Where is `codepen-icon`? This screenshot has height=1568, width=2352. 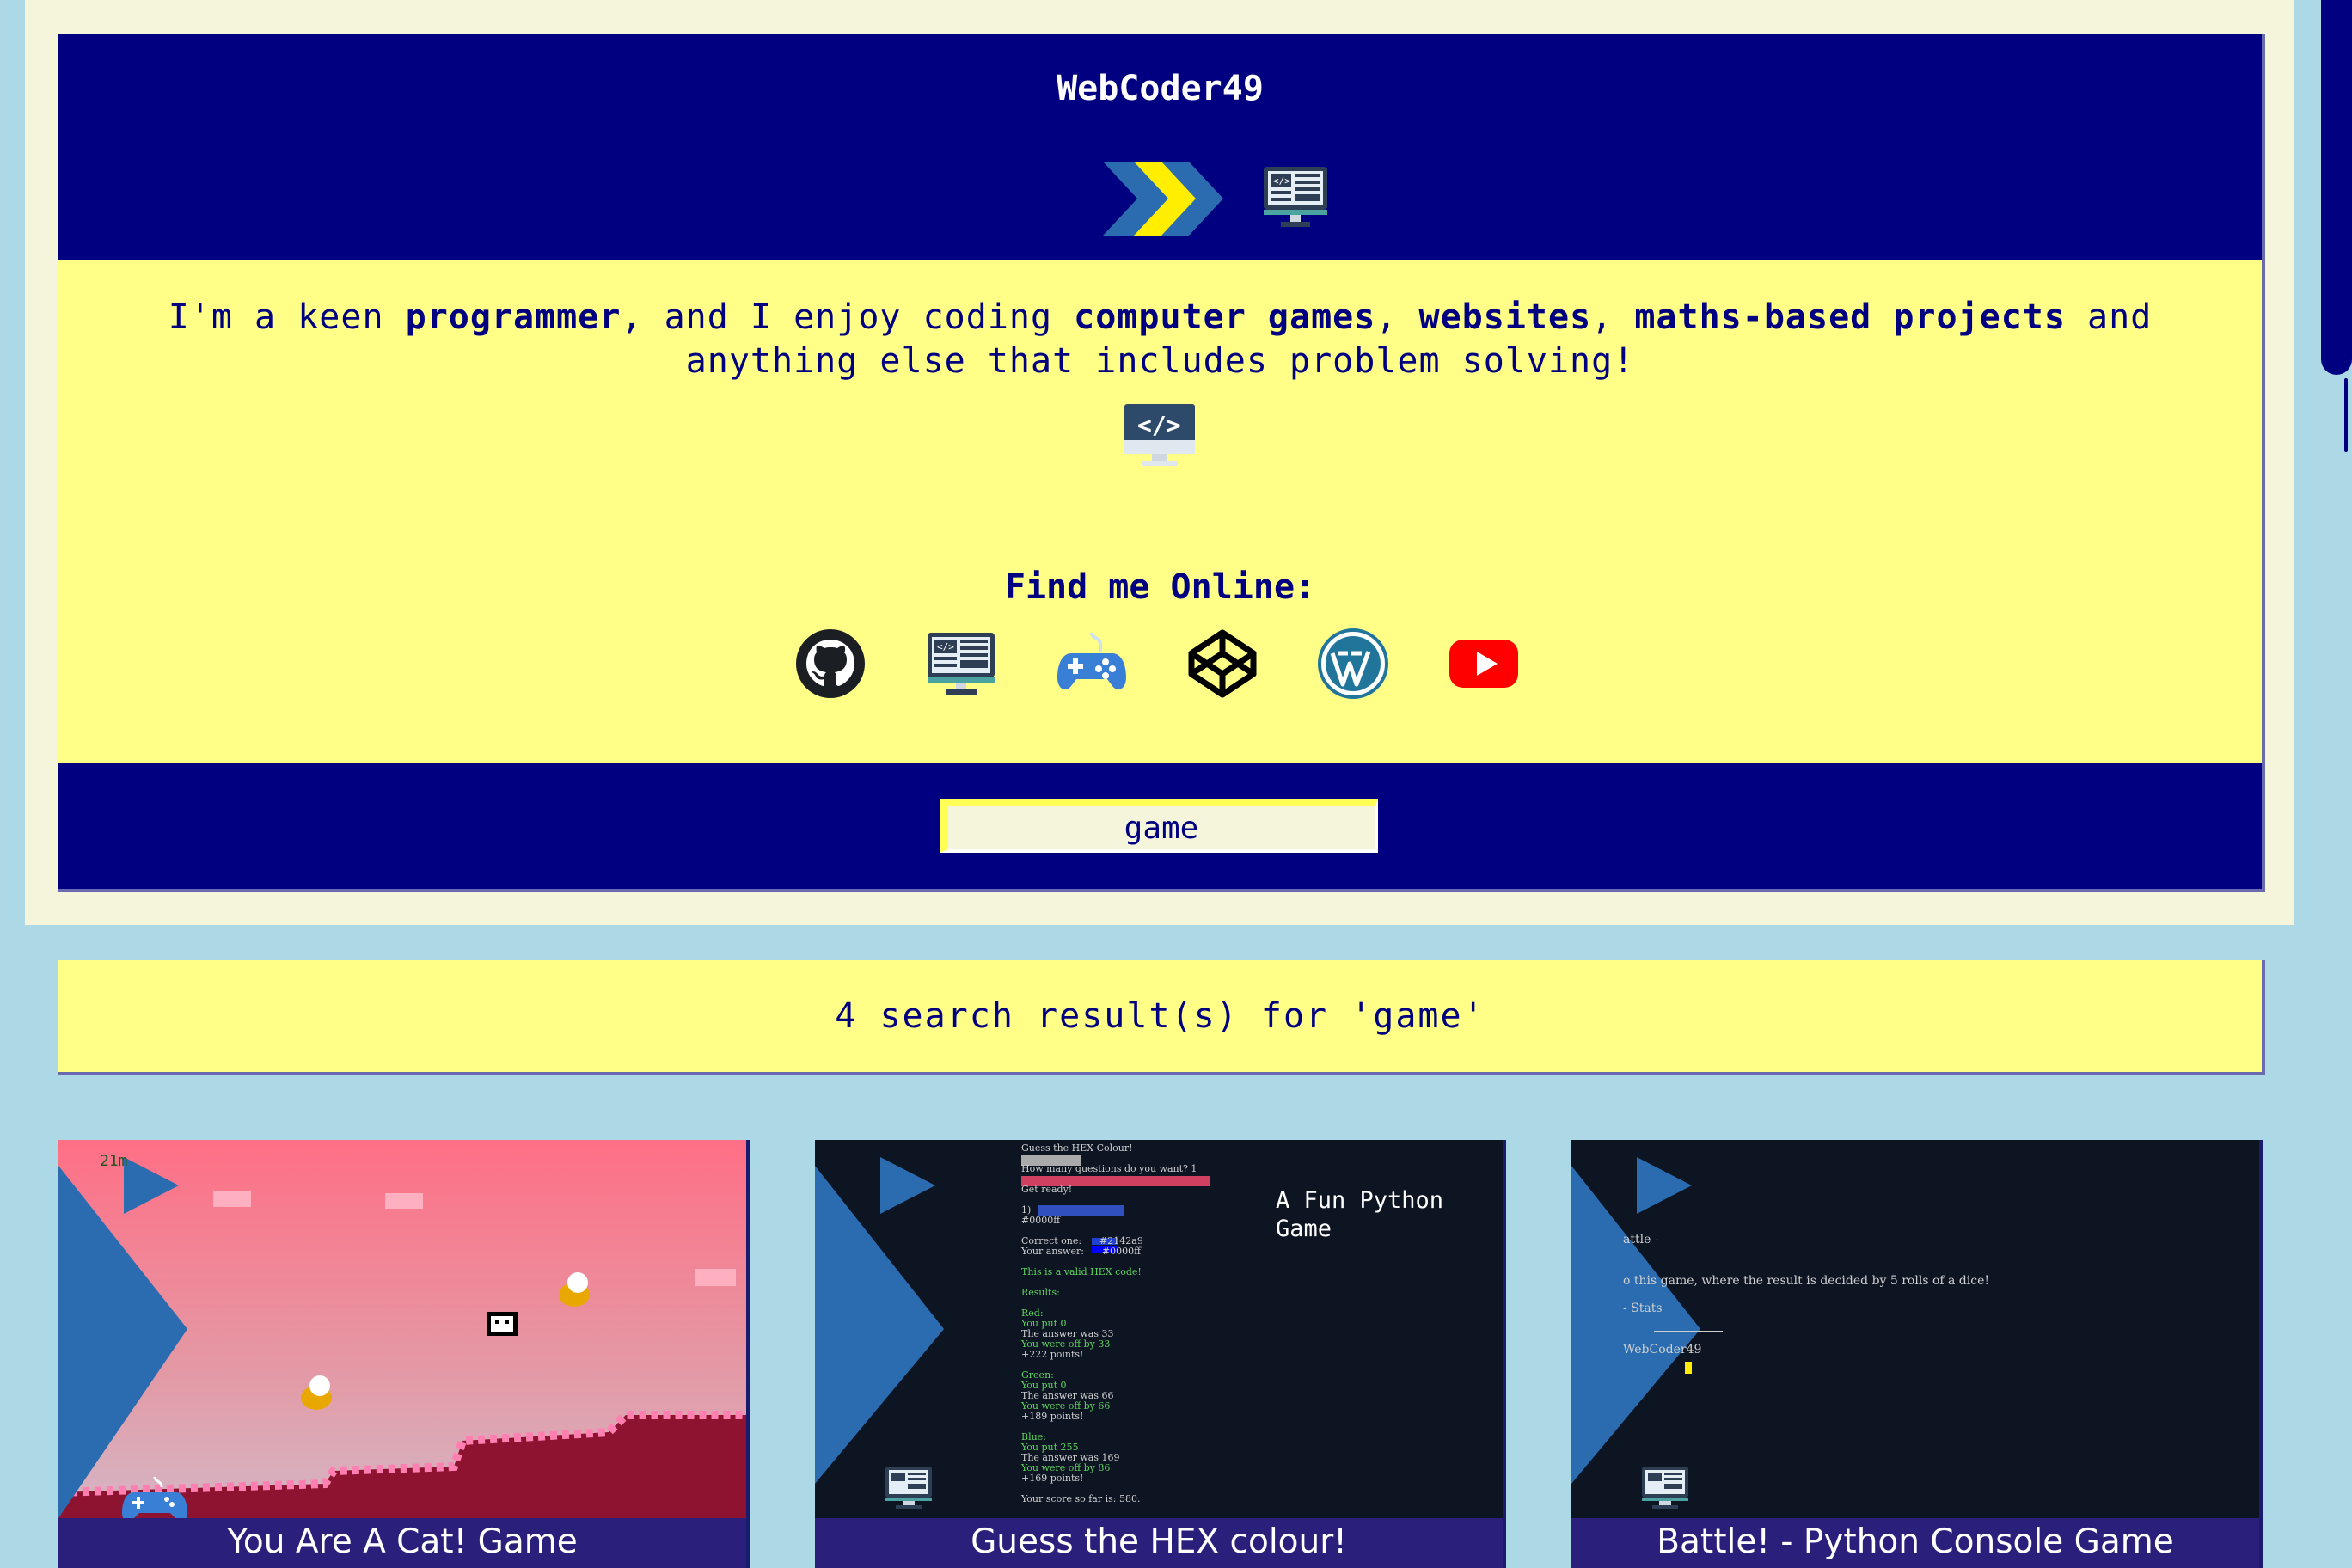 codepen-icon is located at coordinates (1222, 663).